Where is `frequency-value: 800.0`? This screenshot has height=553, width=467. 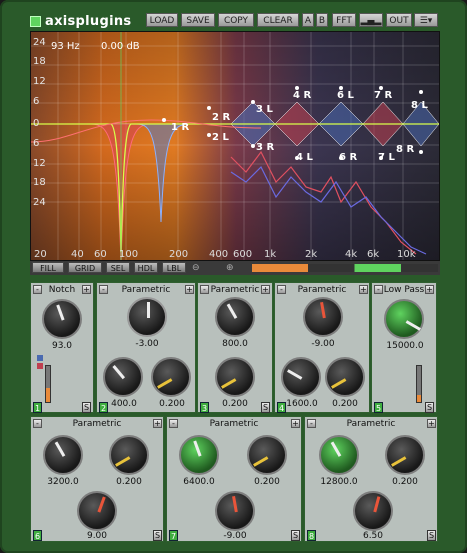 frequency-value: 800.0 is located at coordinates (235, 344).